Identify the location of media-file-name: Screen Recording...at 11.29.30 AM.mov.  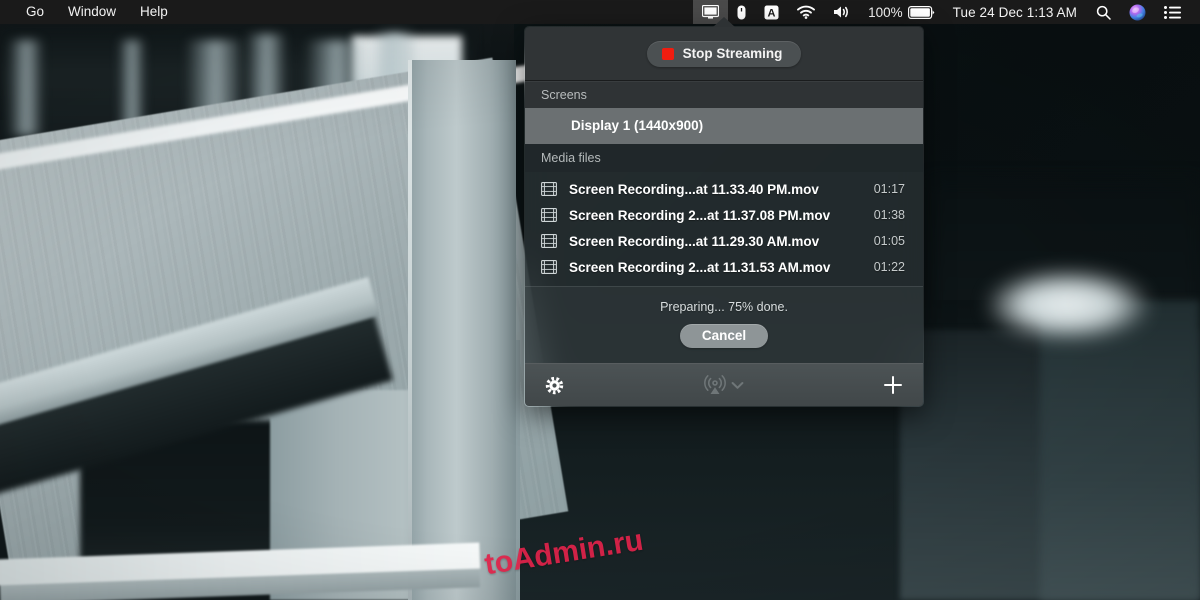
(694, 241).